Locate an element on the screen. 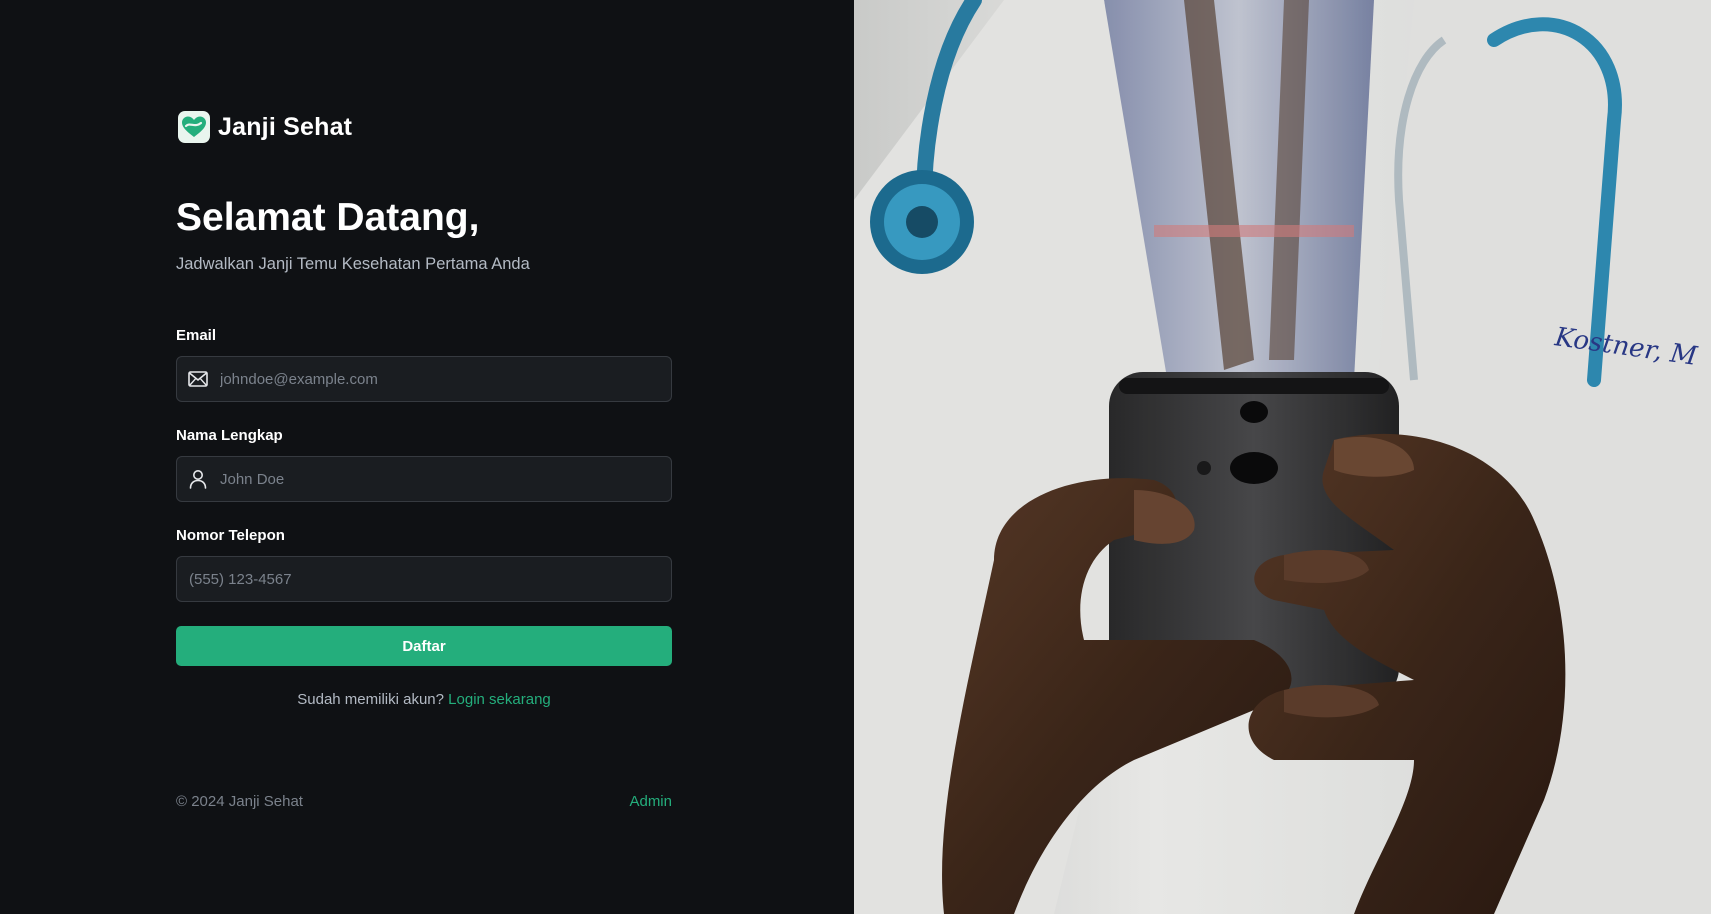  registration-form: Email Nama Lengkap is located at coordinates (424, 517).